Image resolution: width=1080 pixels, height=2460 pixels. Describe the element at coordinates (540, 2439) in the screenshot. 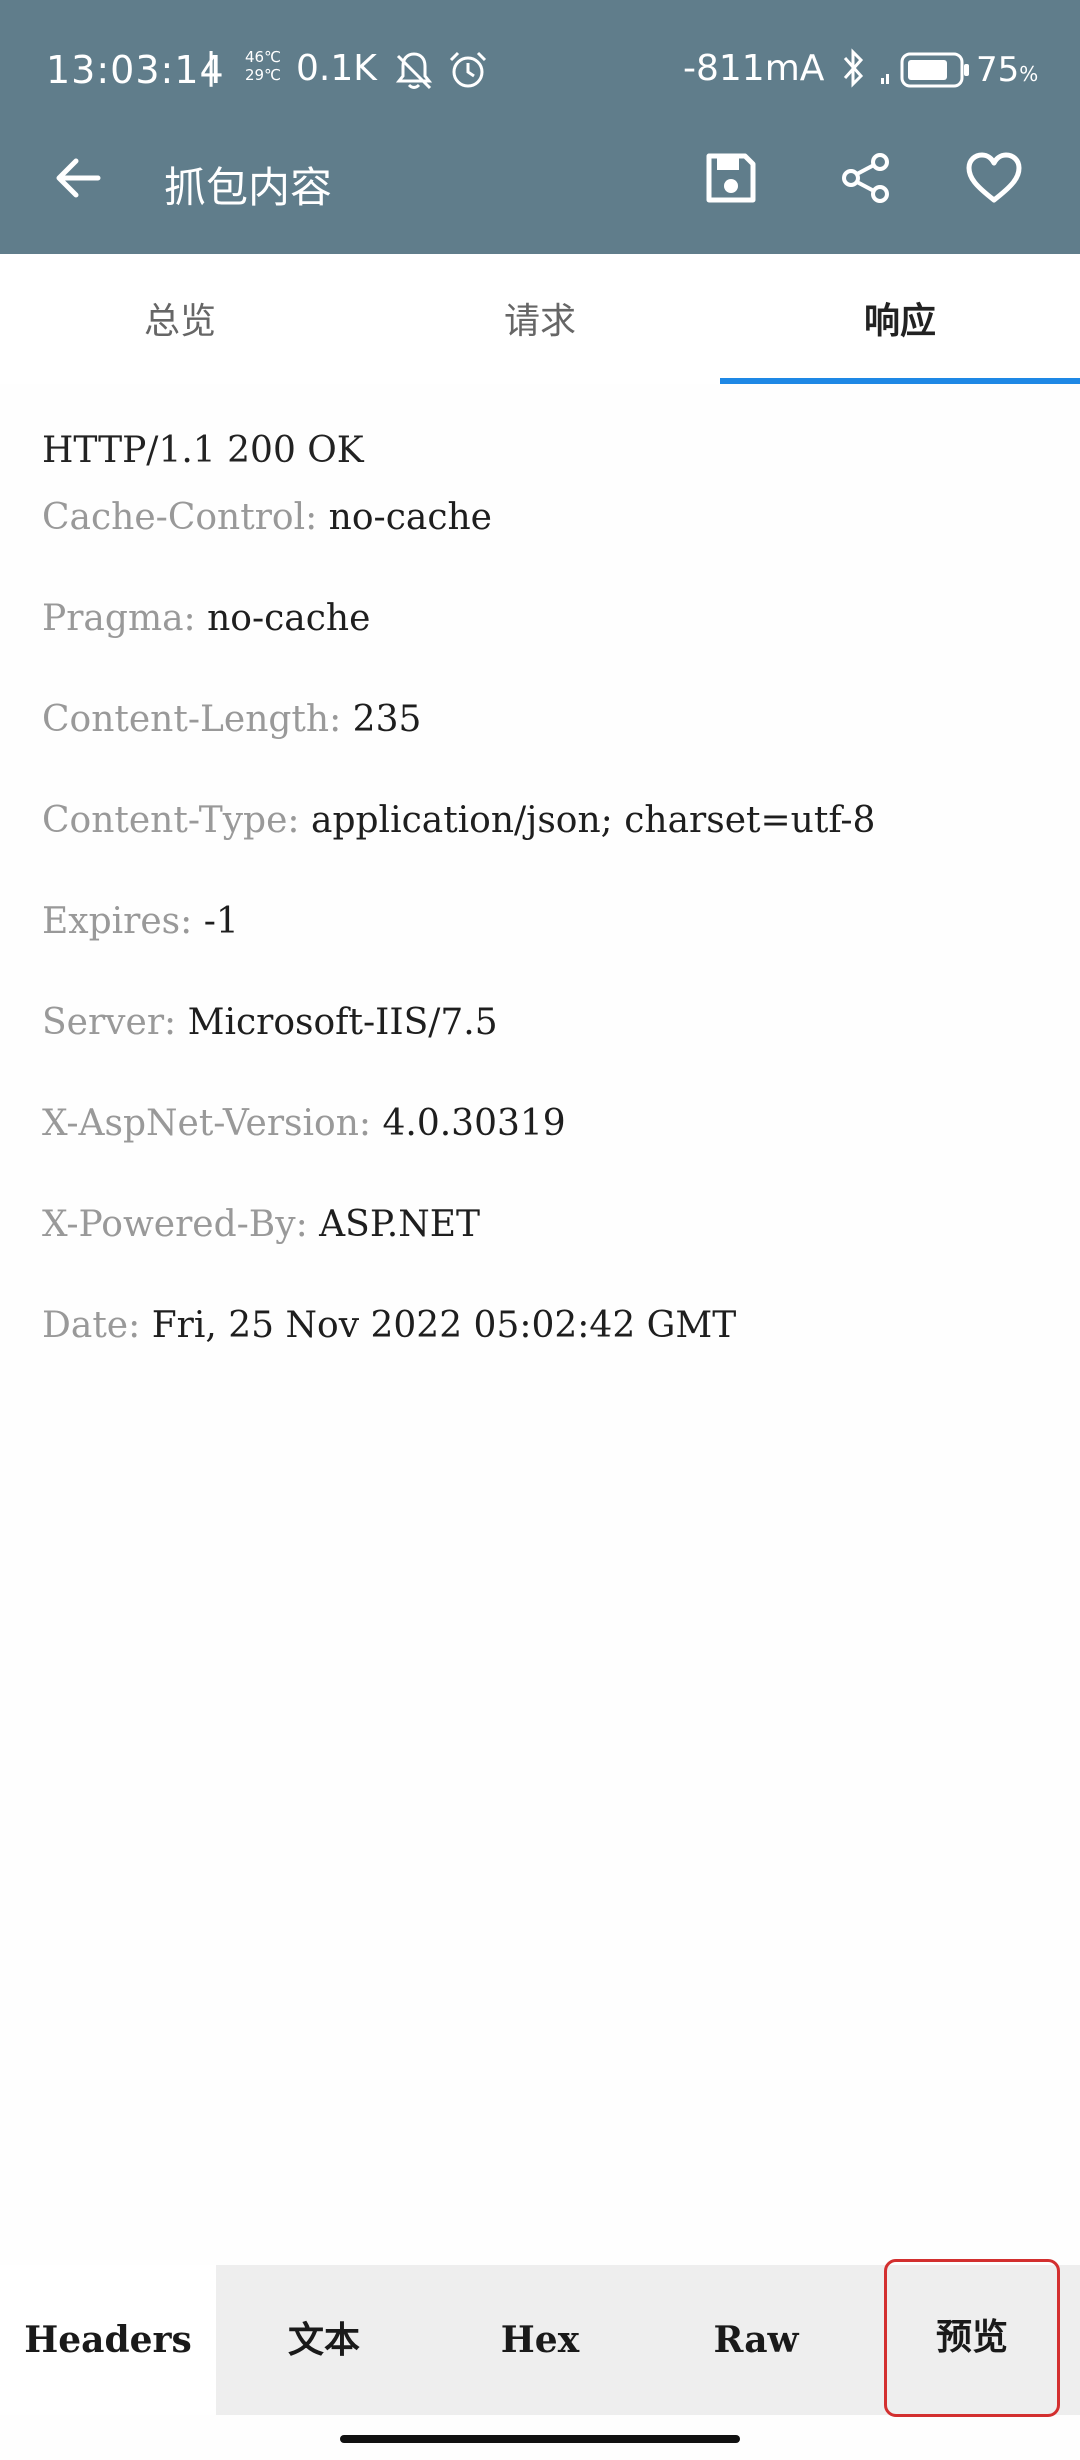

I see `gesture-bar` at that location.